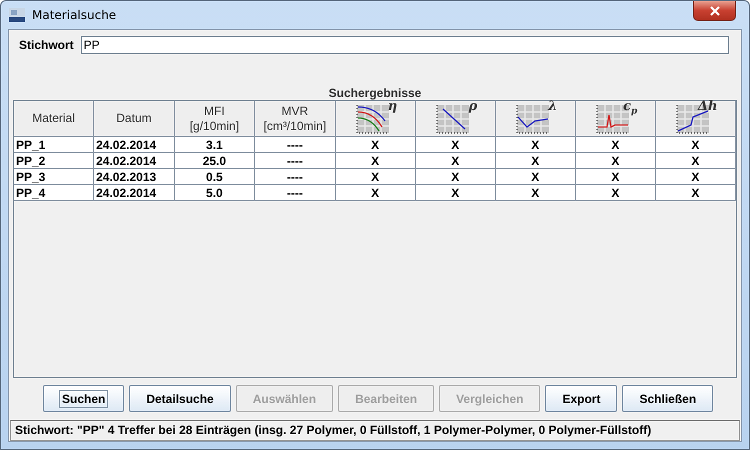 The image size is (750, 450). What do you see at coordinates (54, 144) in the screenshot?
I see `table-cell: PP_1` at bounding box center [54, 144].